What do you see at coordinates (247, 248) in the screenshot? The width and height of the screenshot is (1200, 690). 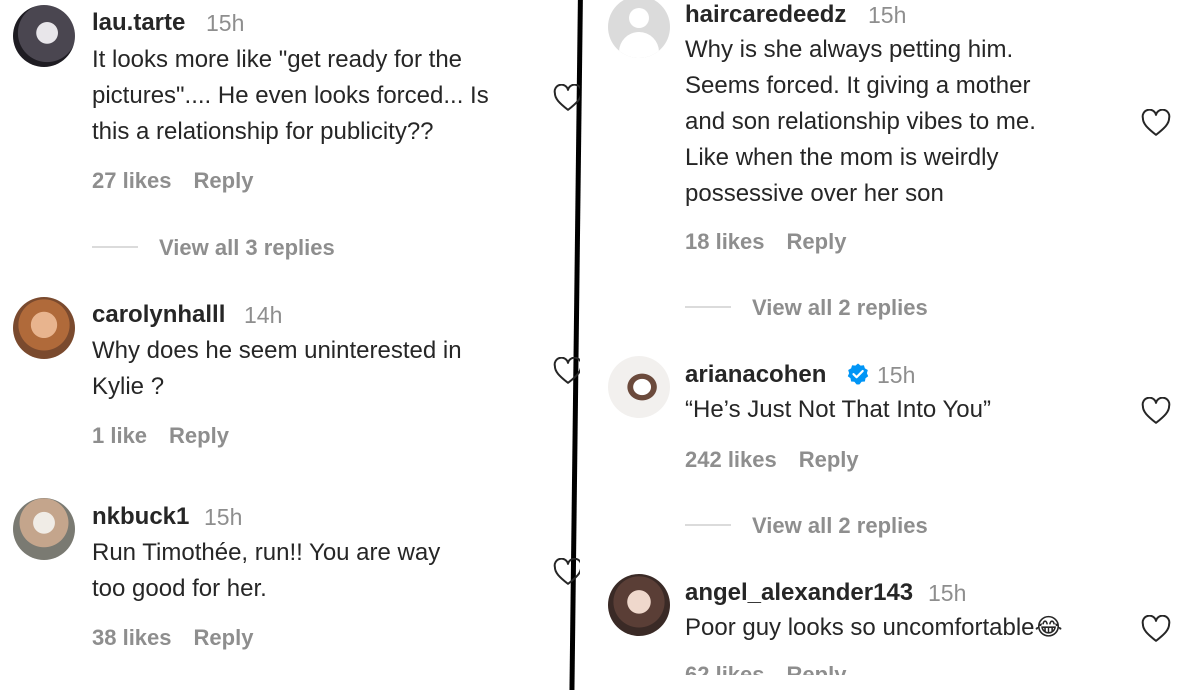 I see `view-replies-button: View all 3 replies` at bounding box center [247, 248].